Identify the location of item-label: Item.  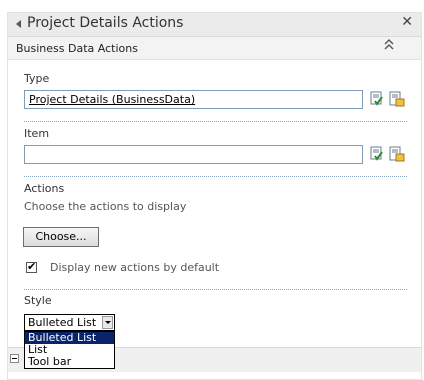
(37, 133).